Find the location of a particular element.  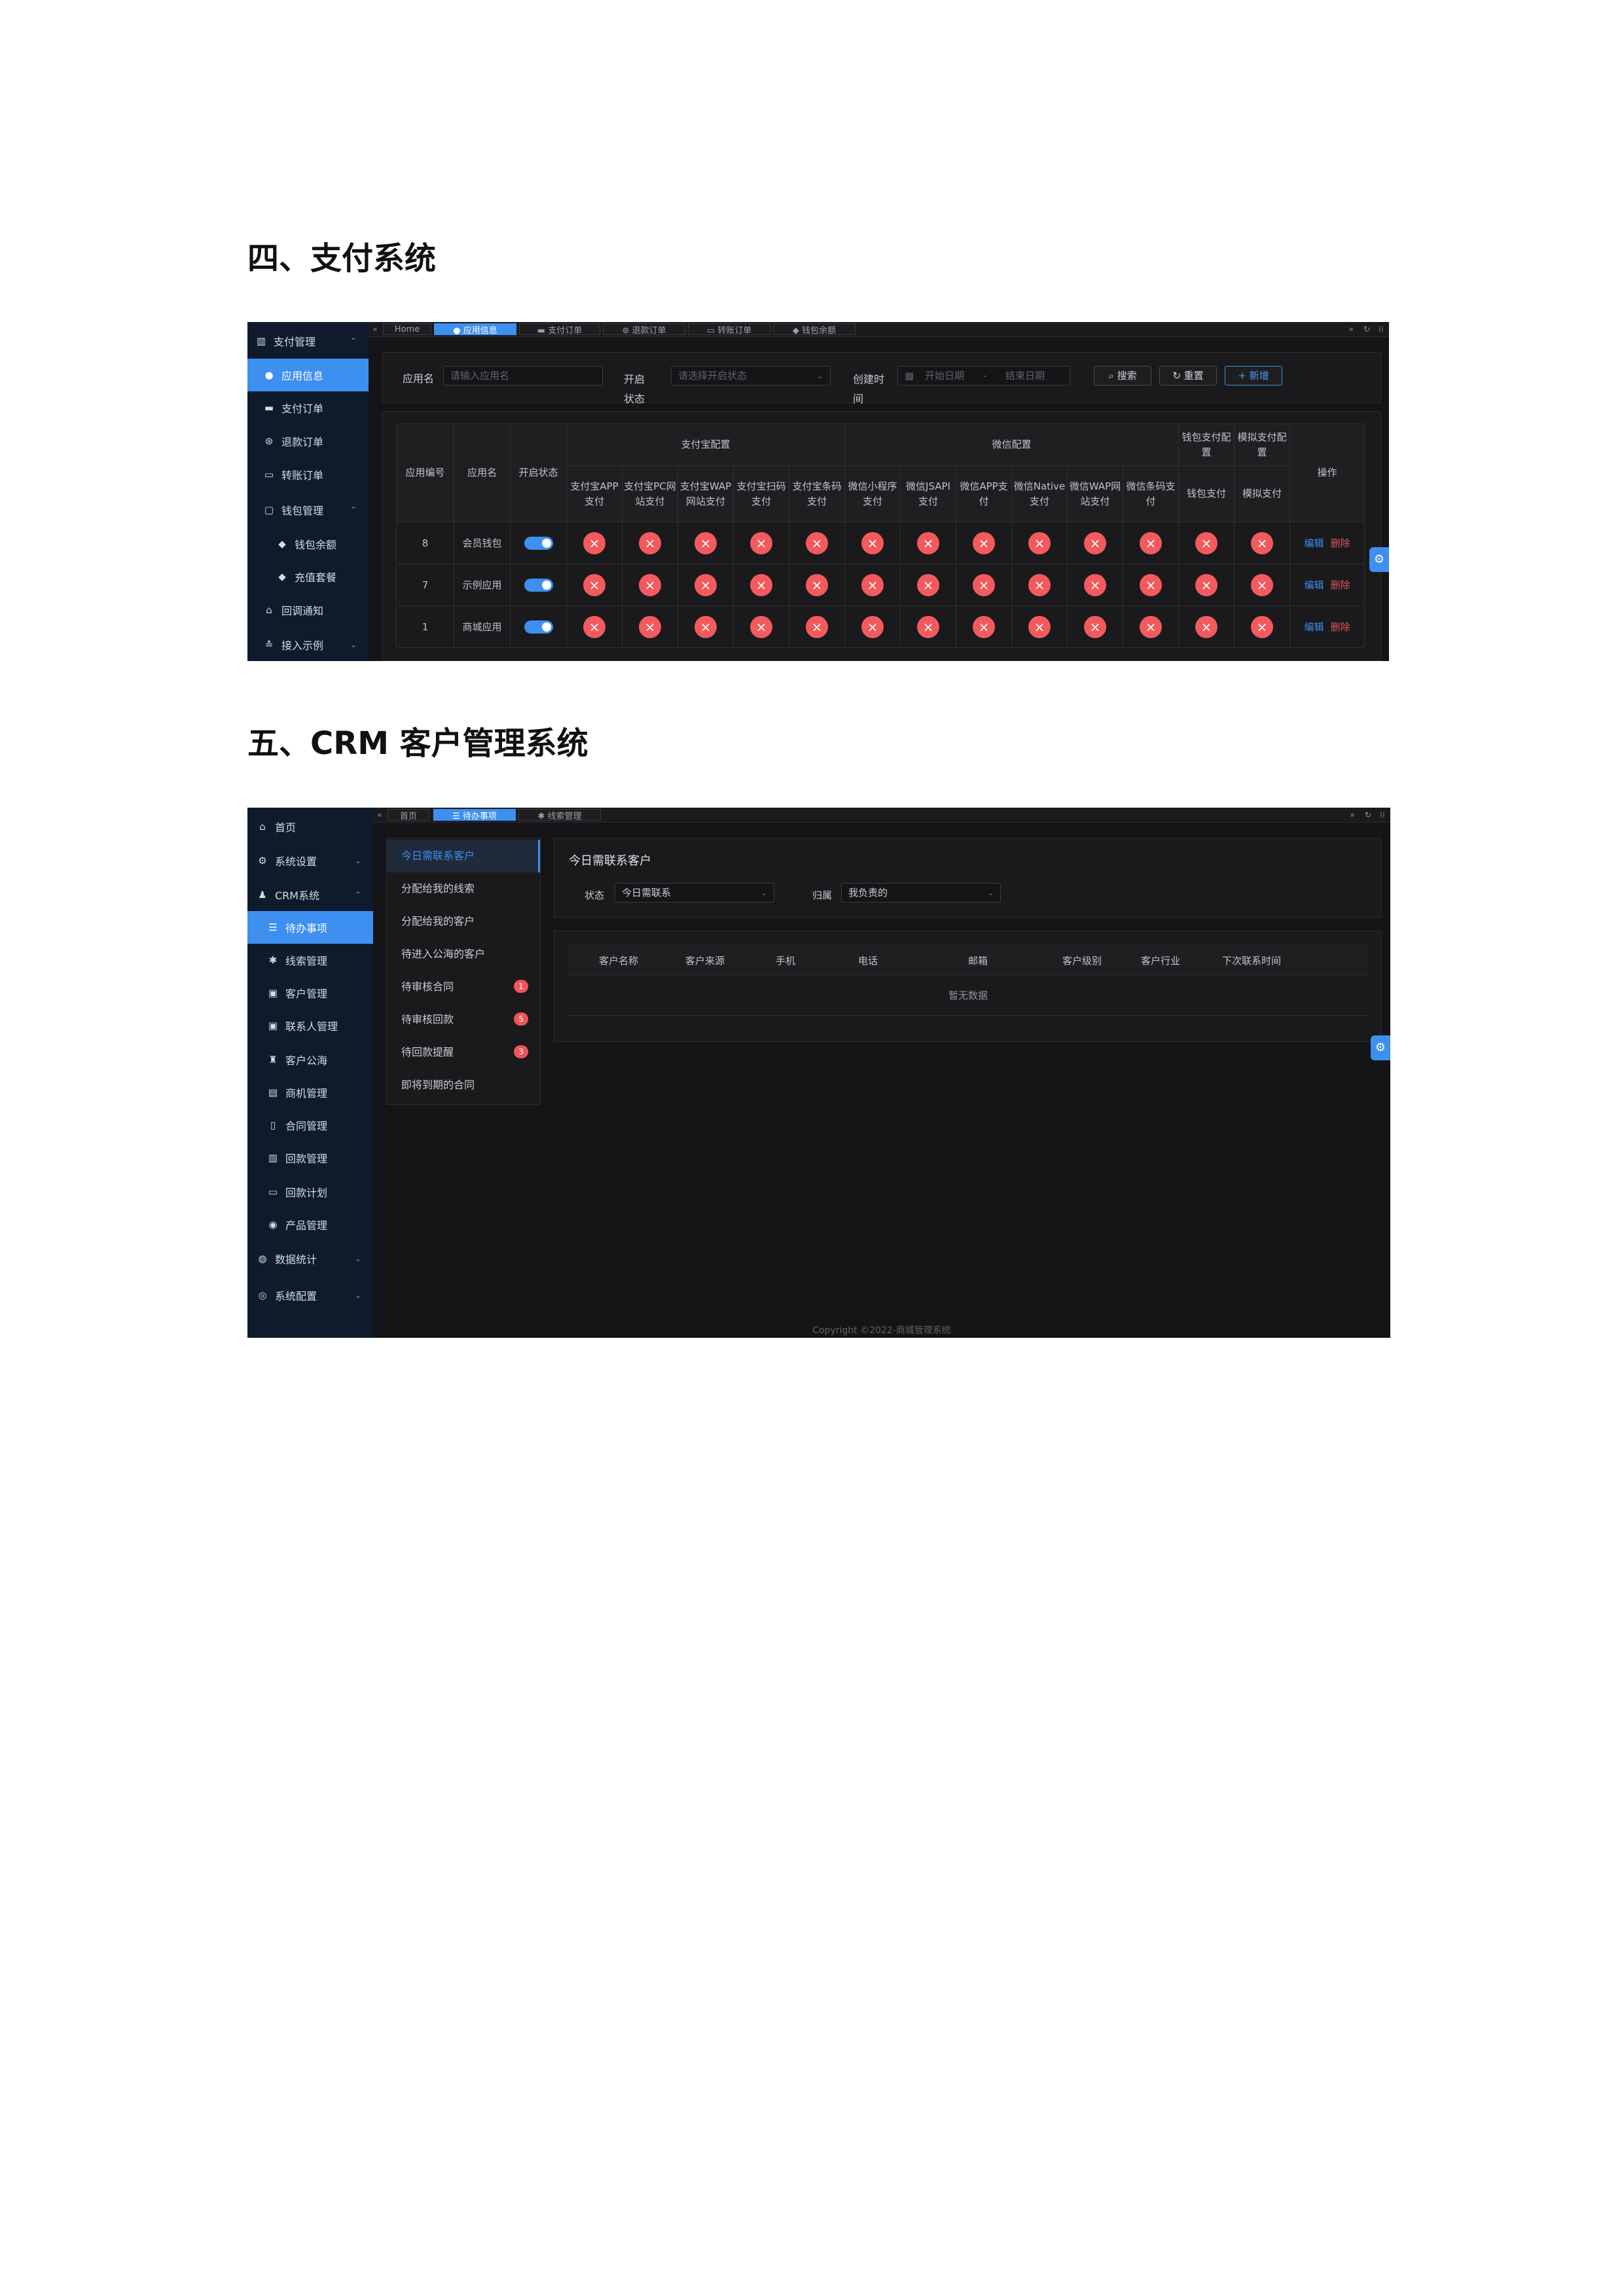

sidebar-item-refund-orders: ⊛ 退款订单 is located at coordinates (308, 441).